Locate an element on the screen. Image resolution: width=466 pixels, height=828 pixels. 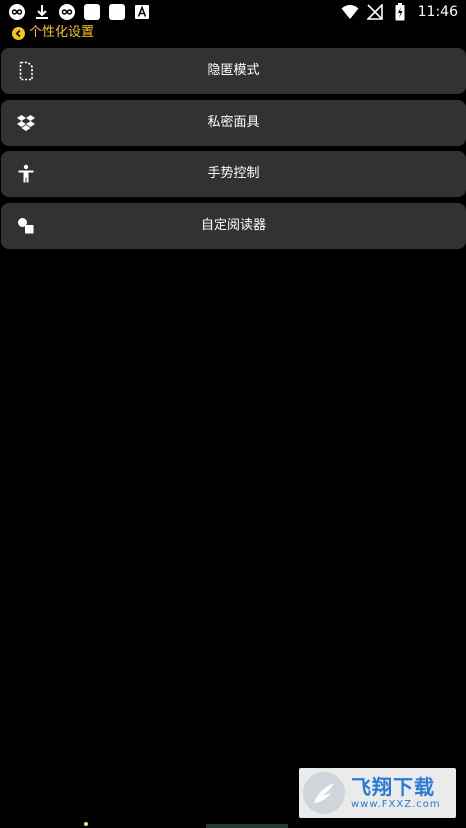
menu-item-label: 手势控制 is located at coordinates (233, 173).